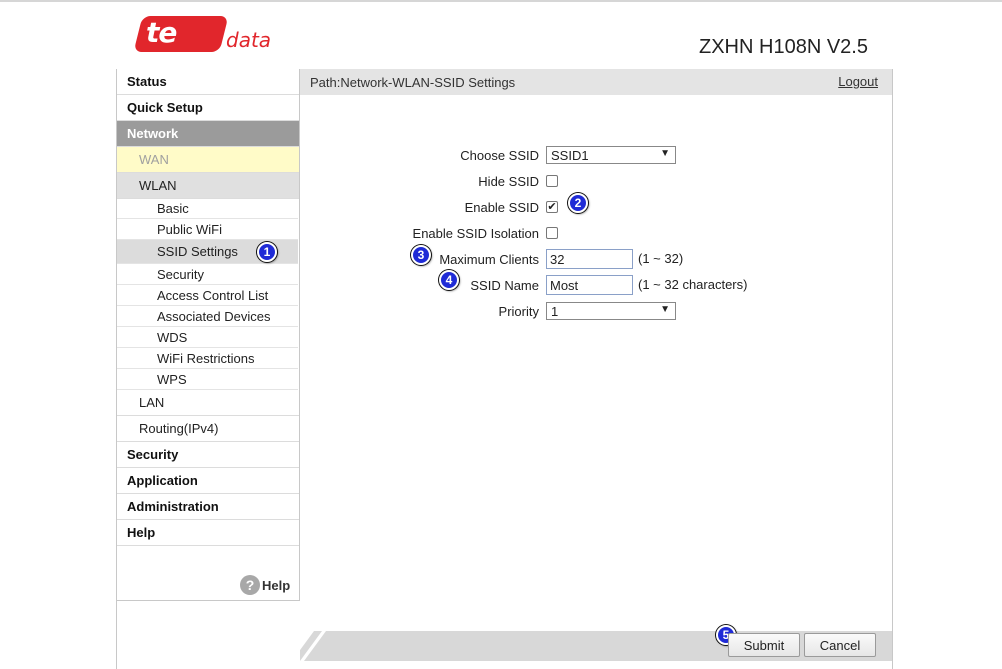 The height and width of the screenshot is (669, 1002). I want to click on ssid-name-hint: (1 ~ 32 characters), so click(693, 284).